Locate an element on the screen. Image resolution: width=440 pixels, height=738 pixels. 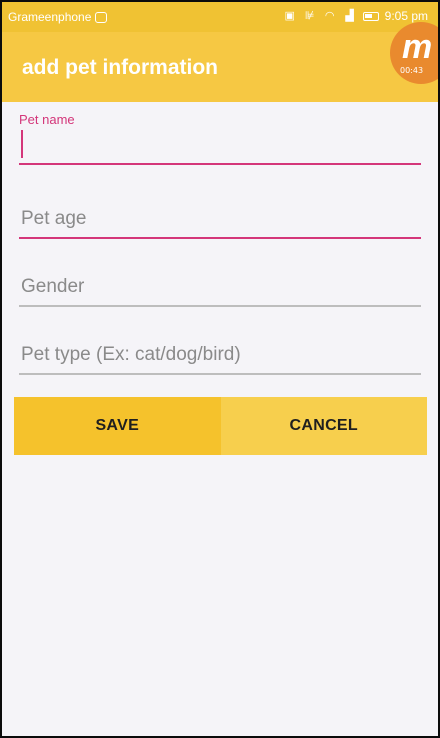
recorder-logo-letter: m is located at coordinates (417, 47).